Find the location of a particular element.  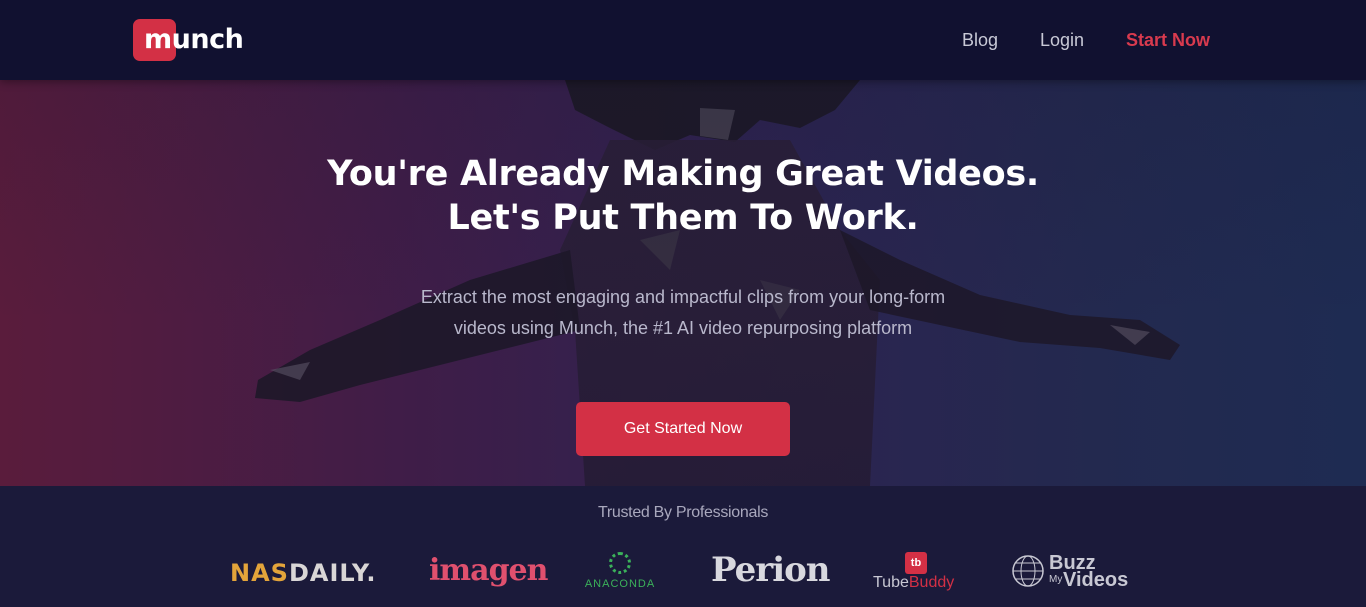

tubebuddy-logo: tb TubeBuddy is located at coordinates (918, 574).